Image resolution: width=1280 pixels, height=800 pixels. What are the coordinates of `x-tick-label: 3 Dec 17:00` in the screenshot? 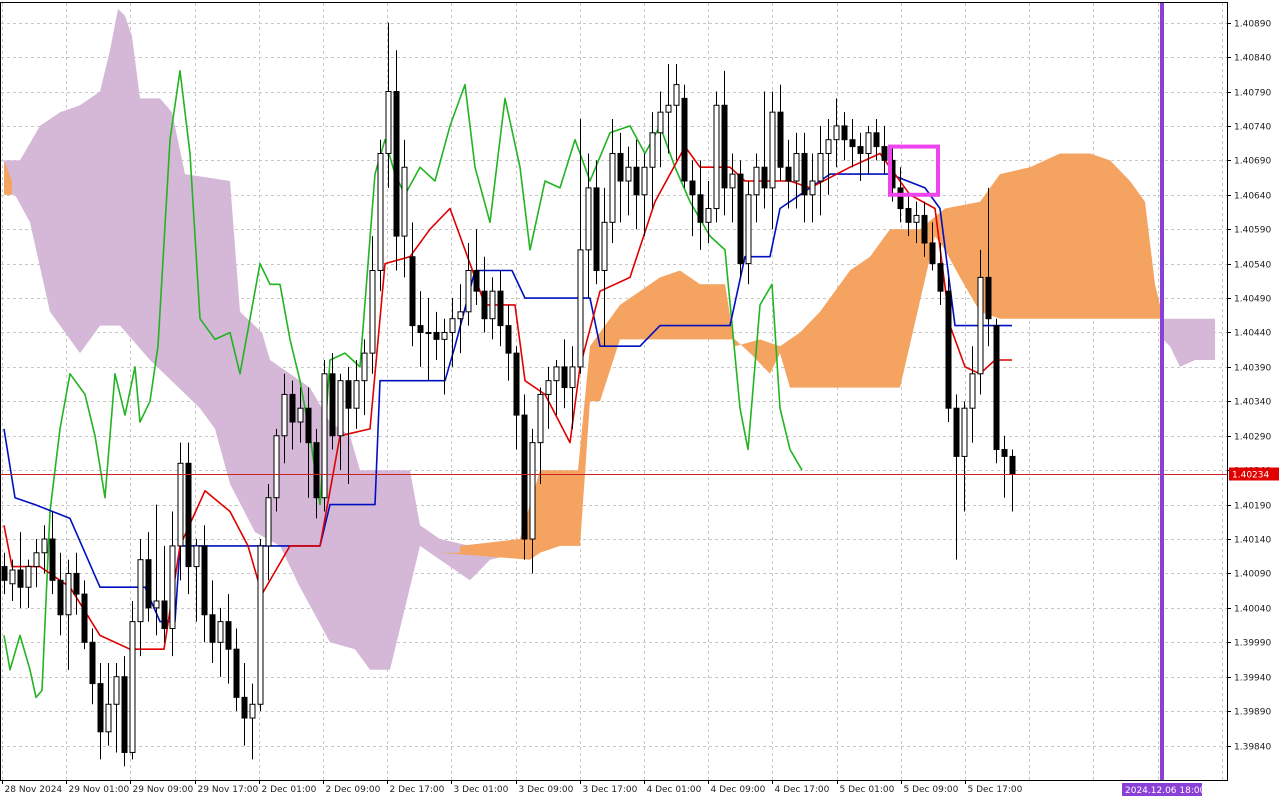 It's located at (610, 790).